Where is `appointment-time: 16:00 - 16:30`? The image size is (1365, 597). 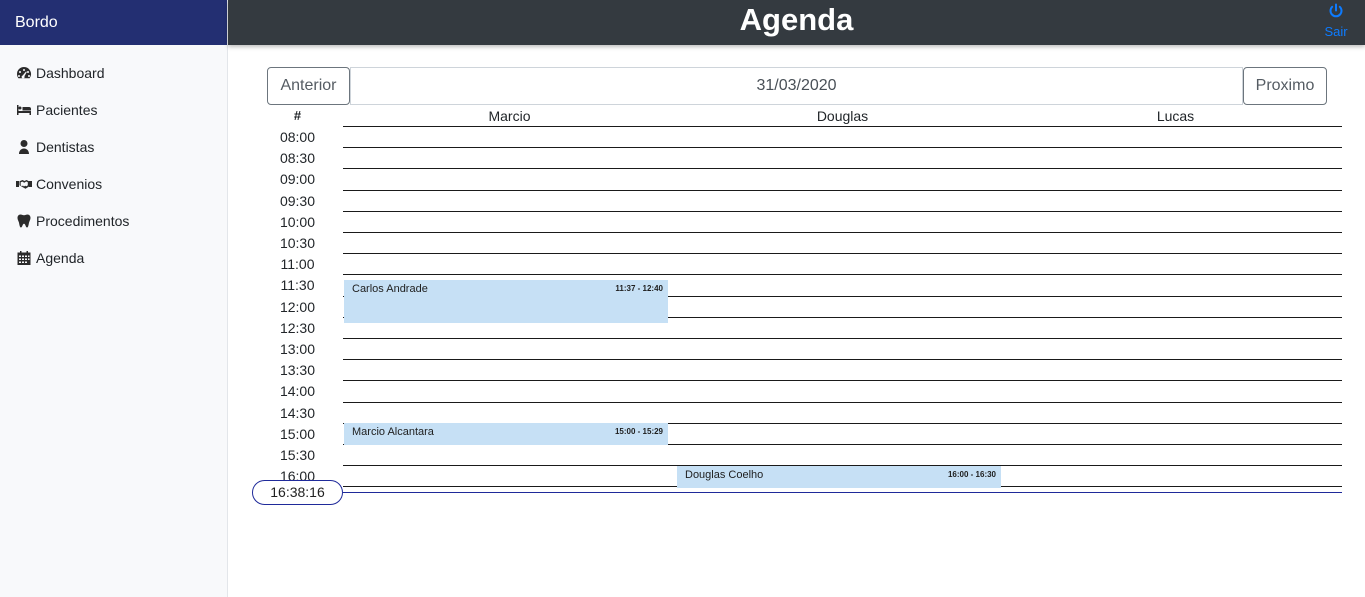
appointment-time: 16:00 - 16:30 is located at coordinates (971, 474).